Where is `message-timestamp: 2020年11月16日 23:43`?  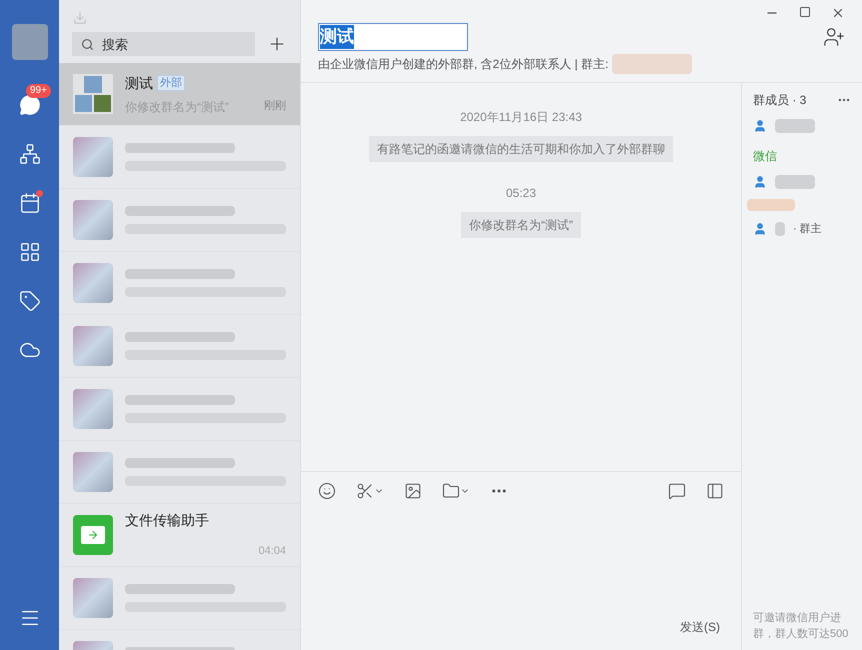 message-timestamp: 2020年11月16日 23:43 is located at coordinates (521, 117).